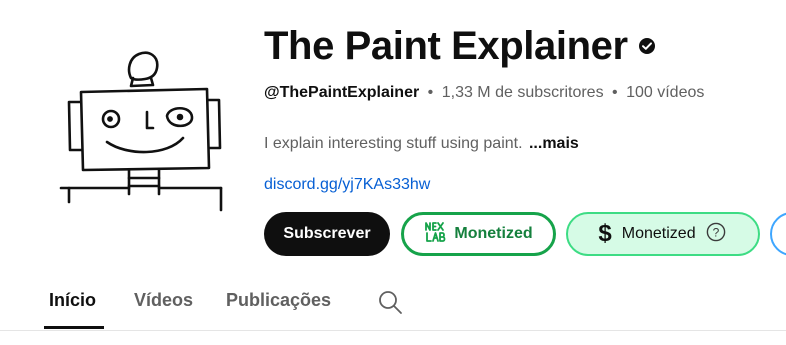 This screenshot has width=786, height=345. What do you see at coordinates (778, 234) in the screenshot?
I see `extra-action-button` at bounding box center [778, 234].